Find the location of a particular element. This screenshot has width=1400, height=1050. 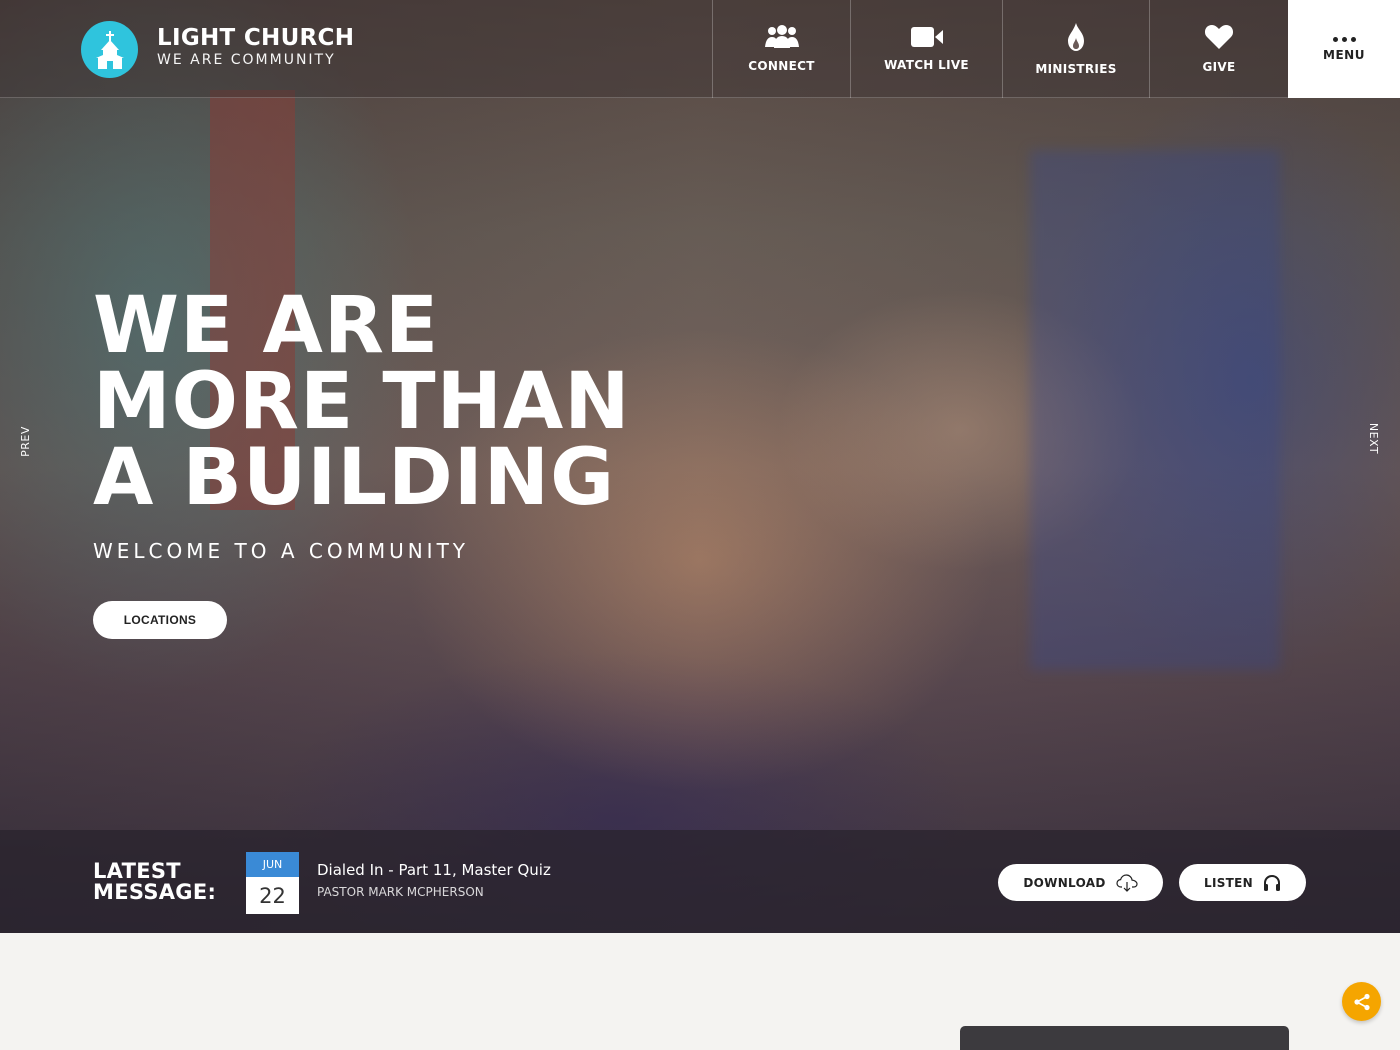

nav-connect-label: CONNECT is located at coordinates (781, 66).